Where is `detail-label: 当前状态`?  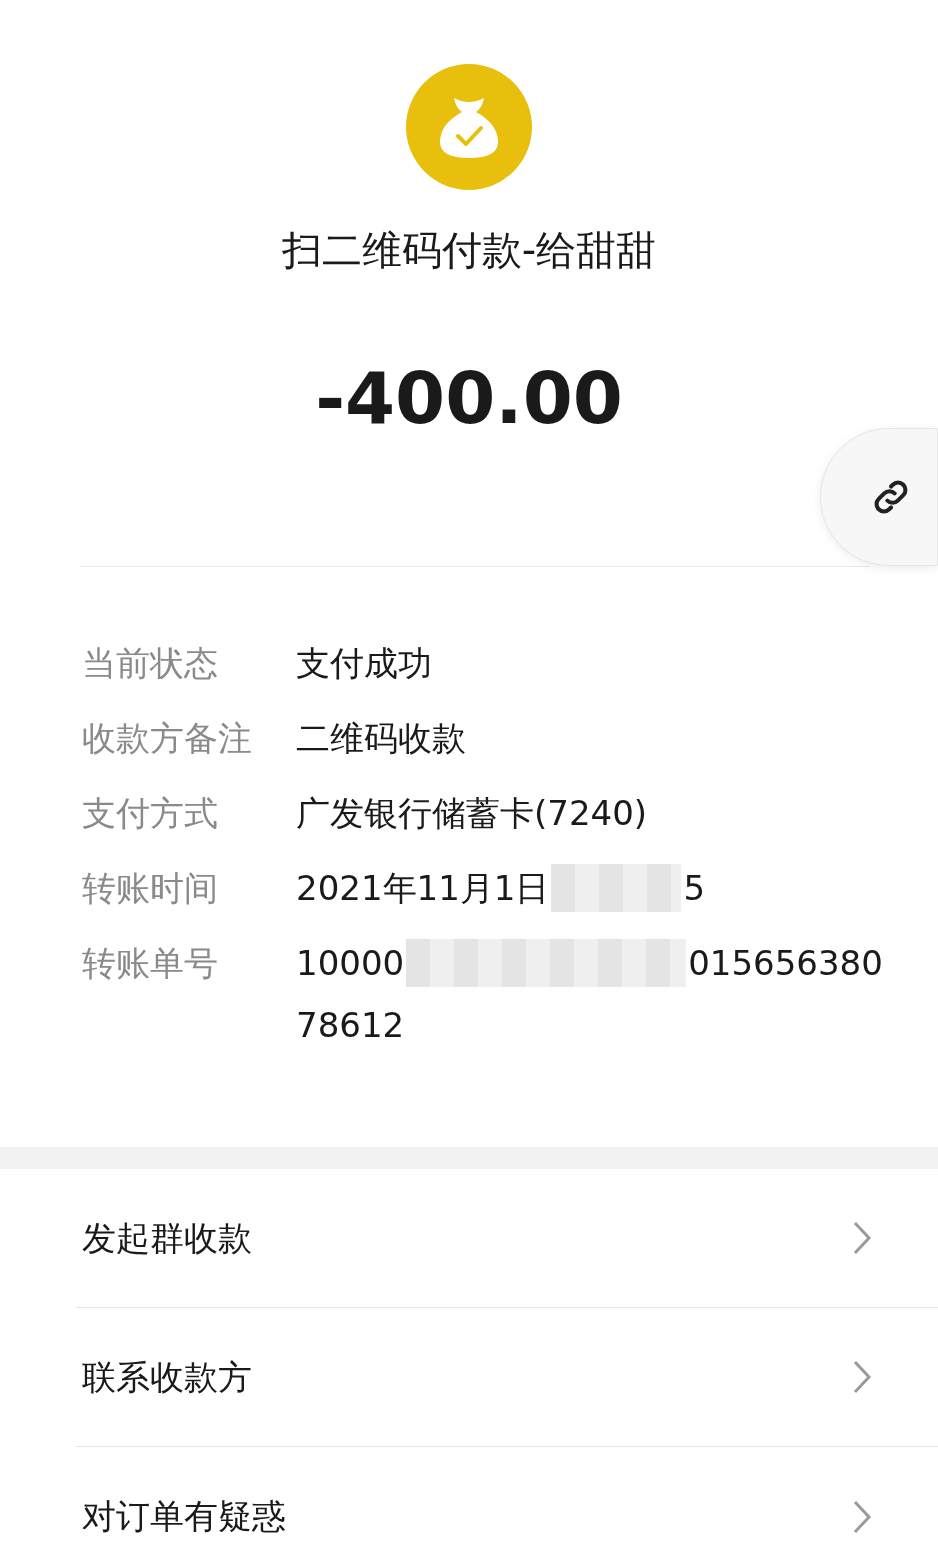
detail-label: 当前状态 is located at coordinates (150, 663).